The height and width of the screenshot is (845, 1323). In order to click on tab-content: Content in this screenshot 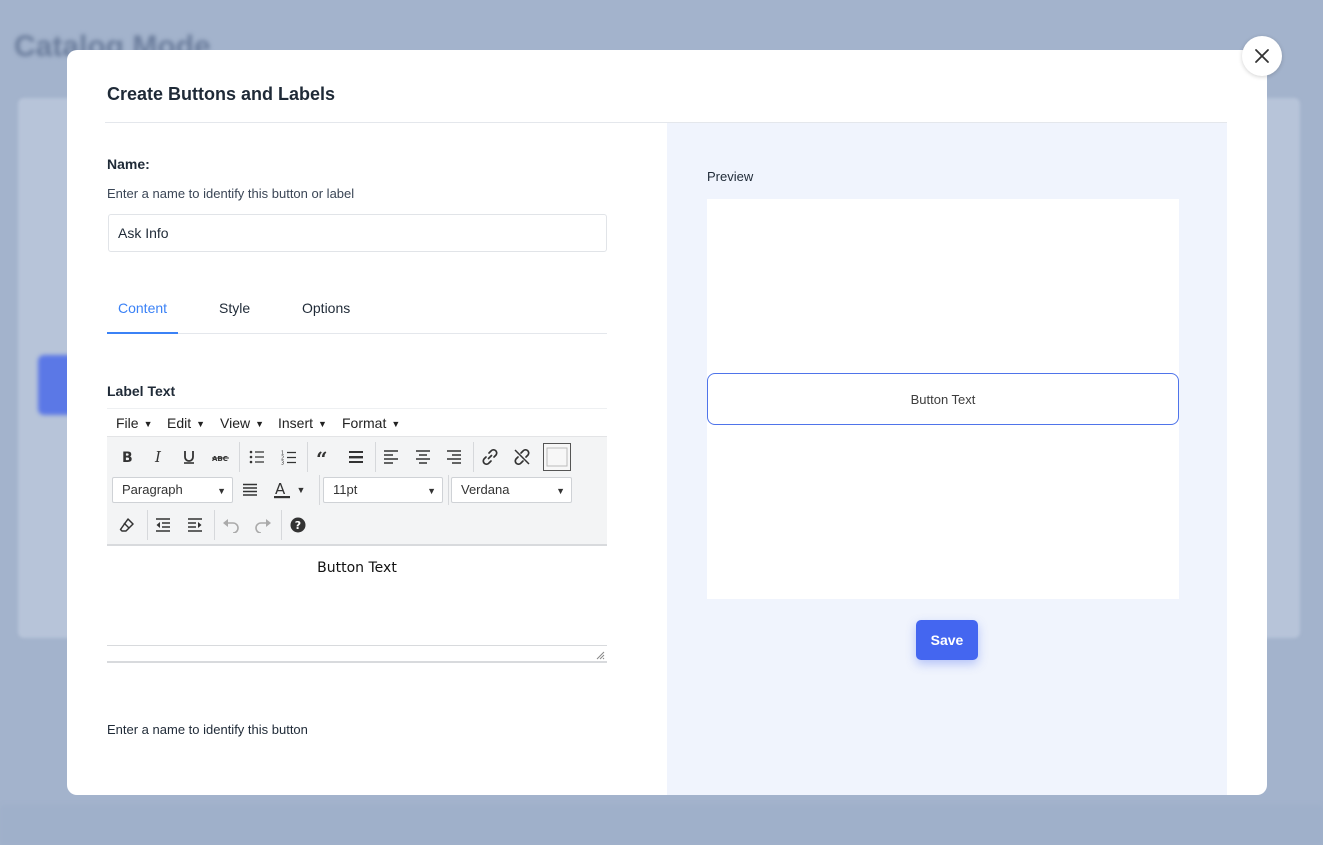, I will do `click(143, 317)`.